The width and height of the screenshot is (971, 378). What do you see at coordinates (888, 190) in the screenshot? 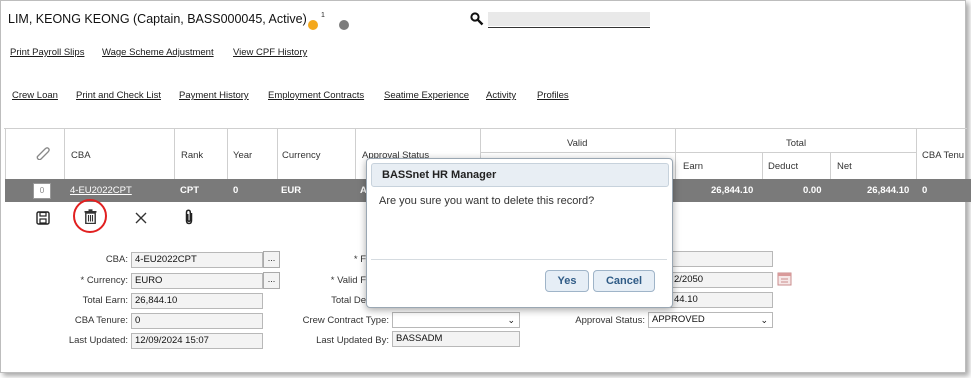
I see `row-net: 26,844.10` at bounding box center [888, 190].